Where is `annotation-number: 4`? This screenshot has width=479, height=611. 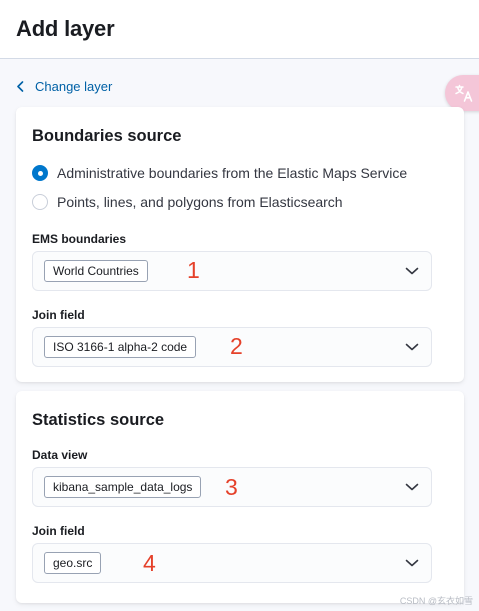 annotation-number: 4 is located at coordinates (149, 563).